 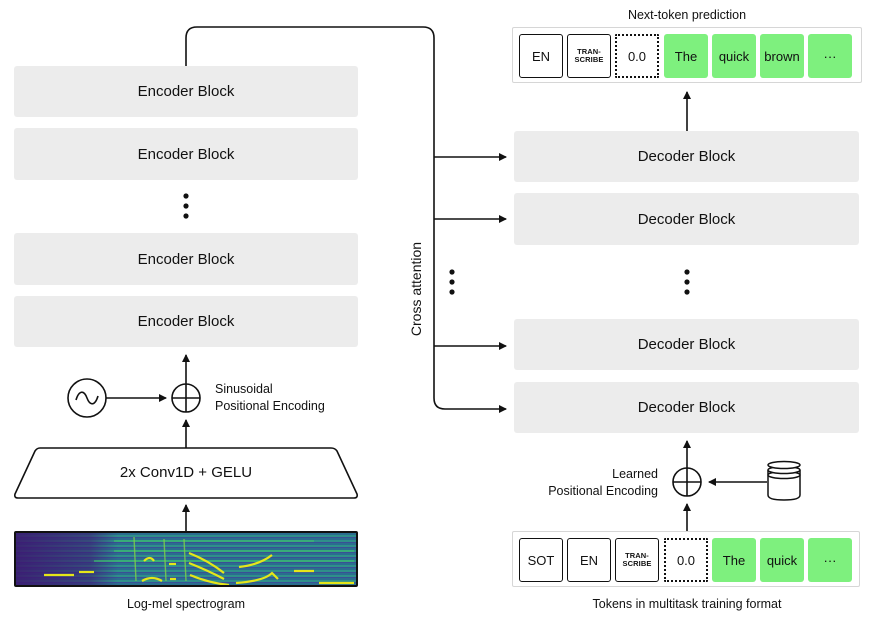 I want to click on cross-attention-label: Cross attention, so click(x=416, y=289).